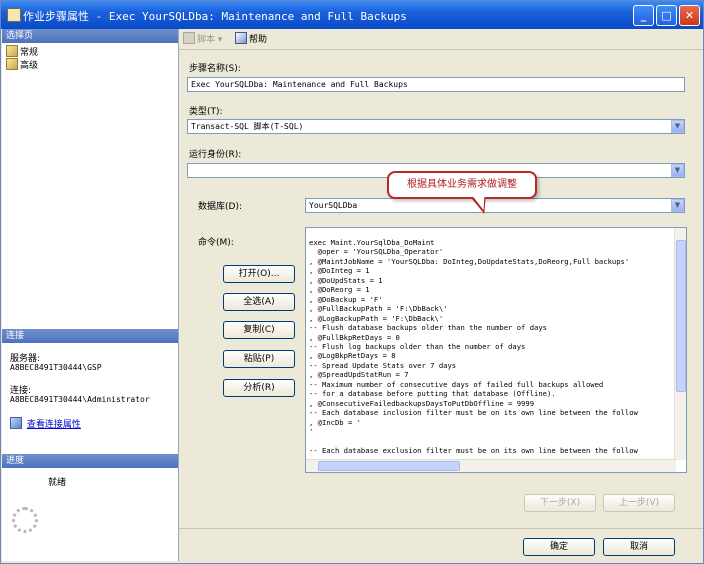  I want to click on type-select: Transact-SQL 脚本(T-SQL), so click(436, 126).